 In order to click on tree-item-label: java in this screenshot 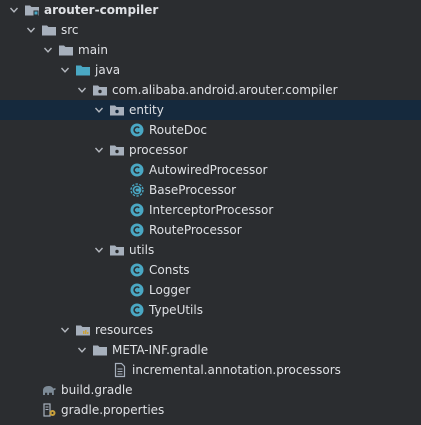, I will do `click(108, 70)`.